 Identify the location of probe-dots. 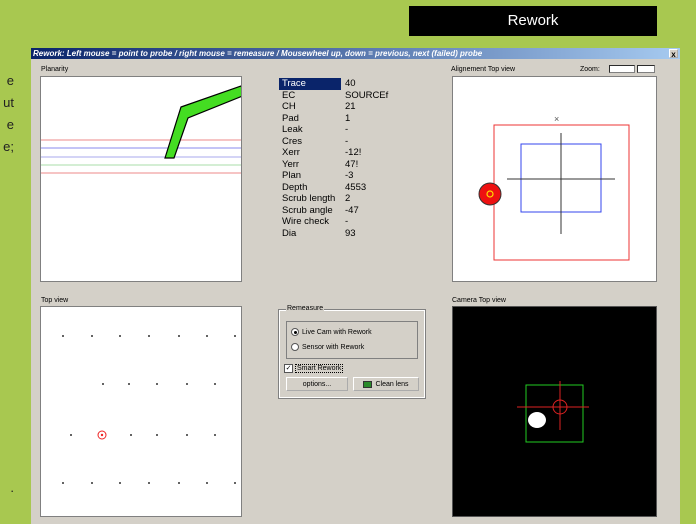
(149, 409).